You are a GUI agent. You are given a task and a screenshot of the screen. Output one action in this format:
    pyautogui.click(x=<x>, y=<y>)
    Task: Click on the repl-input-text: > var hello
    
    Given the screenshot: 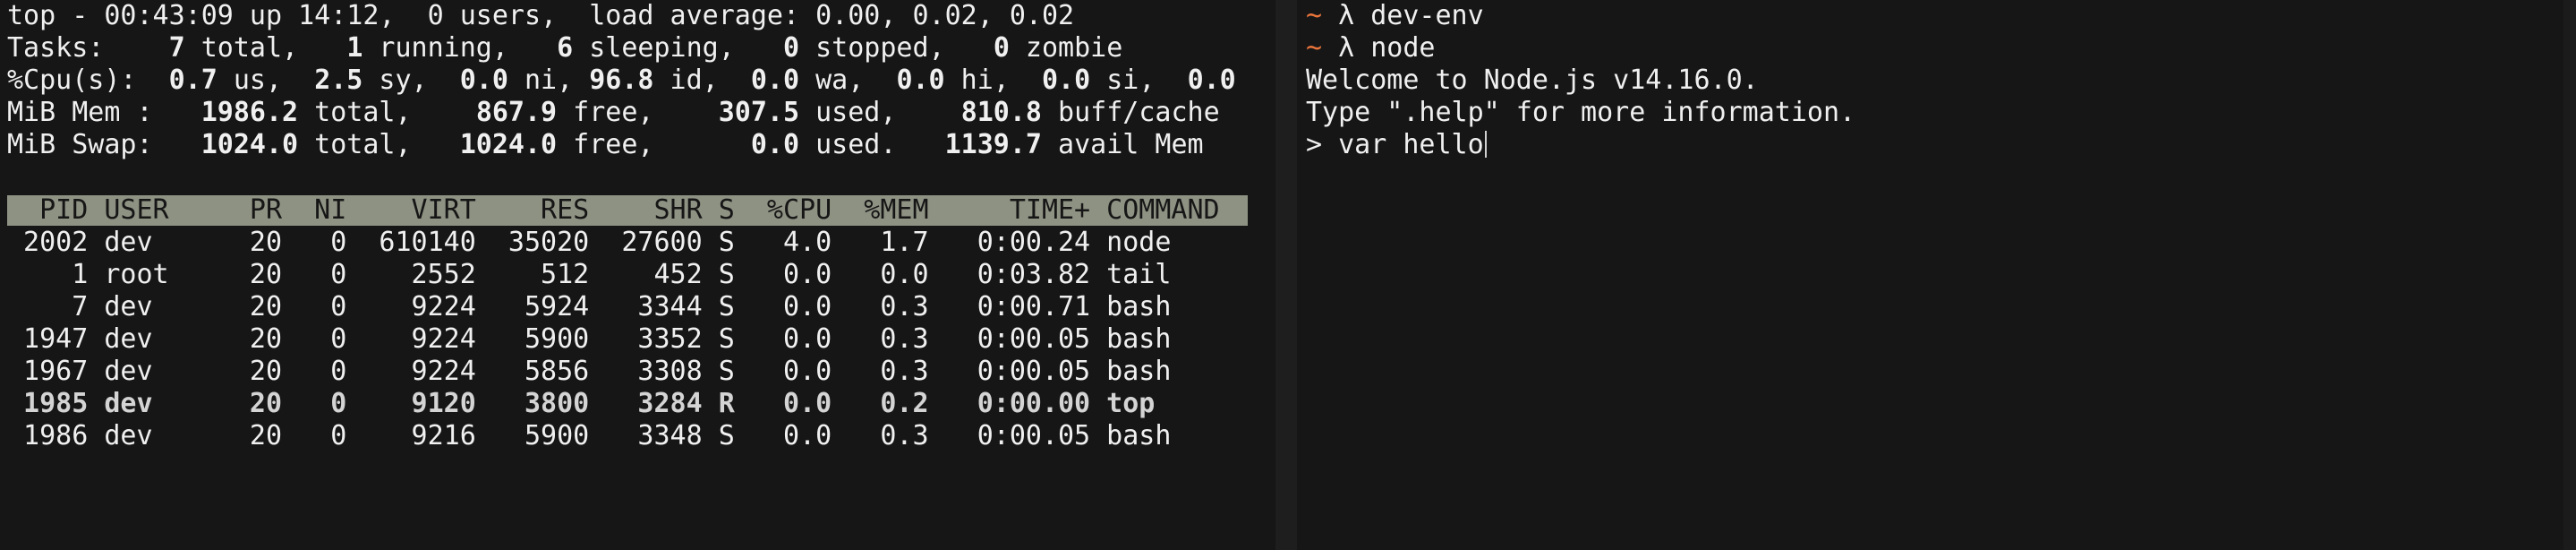 What is the action you would take?
    pyautogui.click(x=1395, y=144)
    